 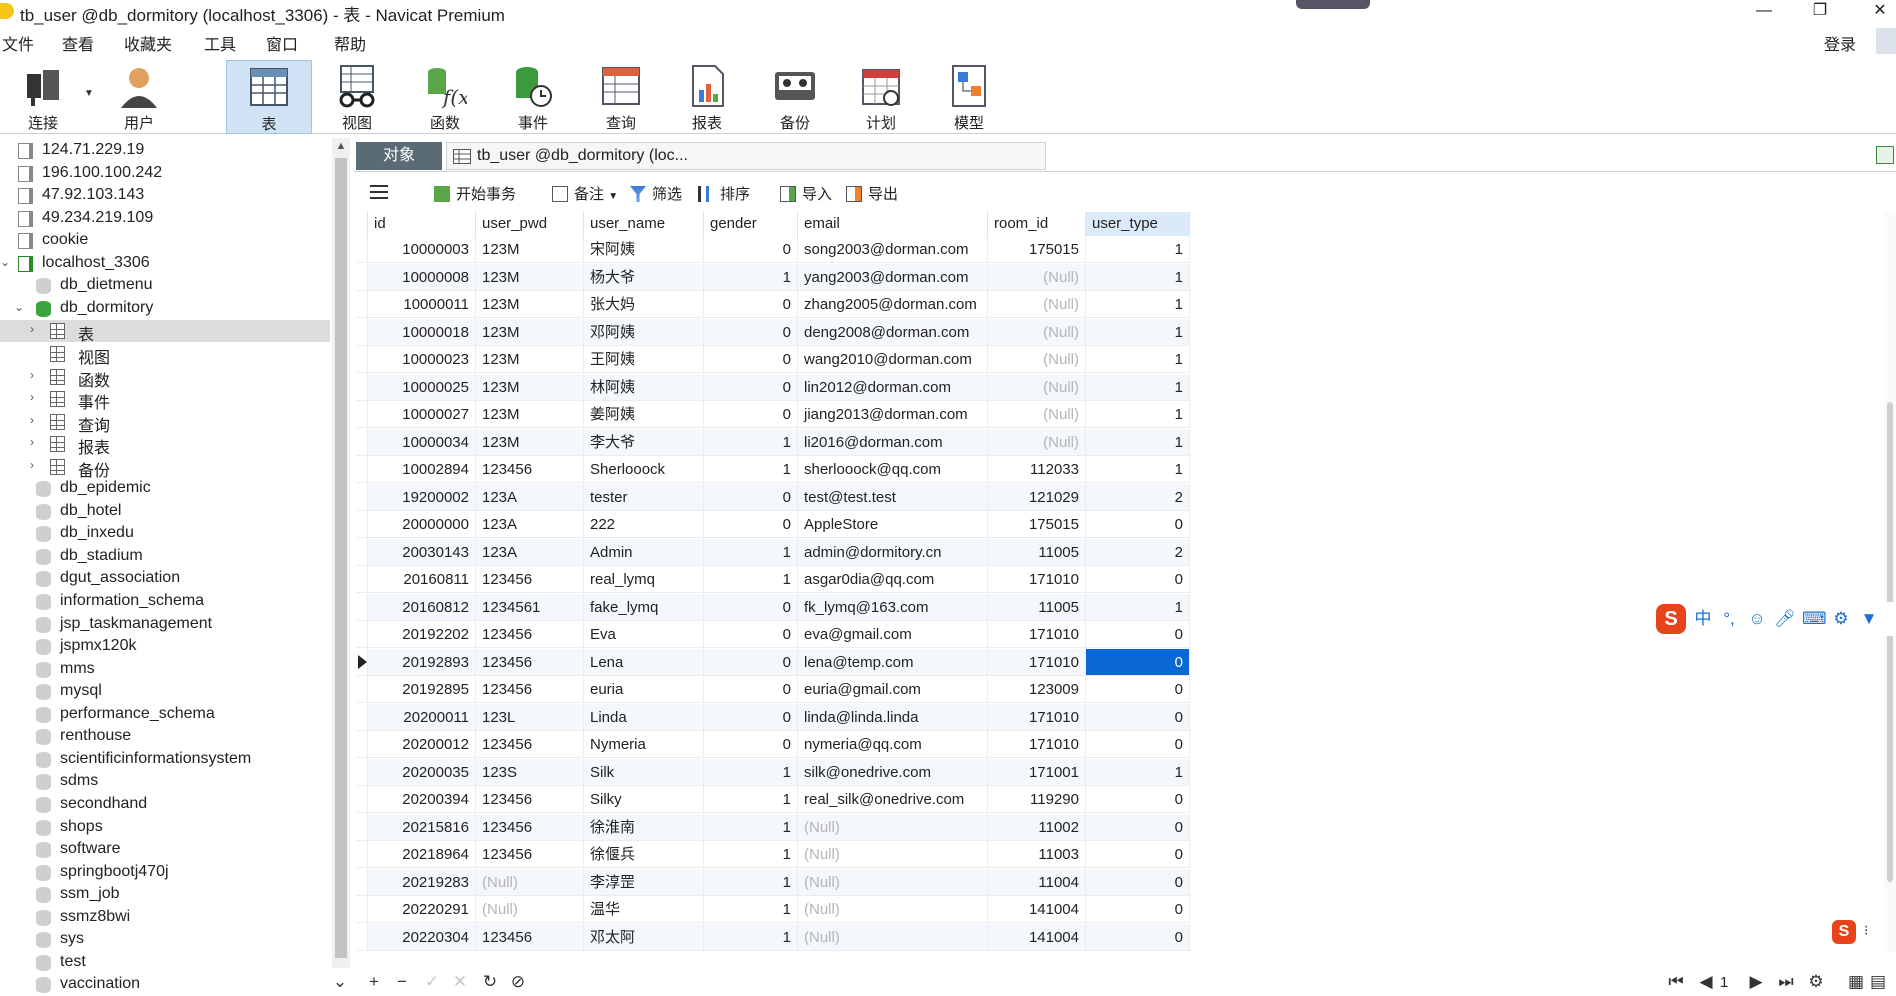 What do you see at coordinates (644, 552) in the screenshot?
I see `cell-user-name: Admin` at bounding box center [644, 552].